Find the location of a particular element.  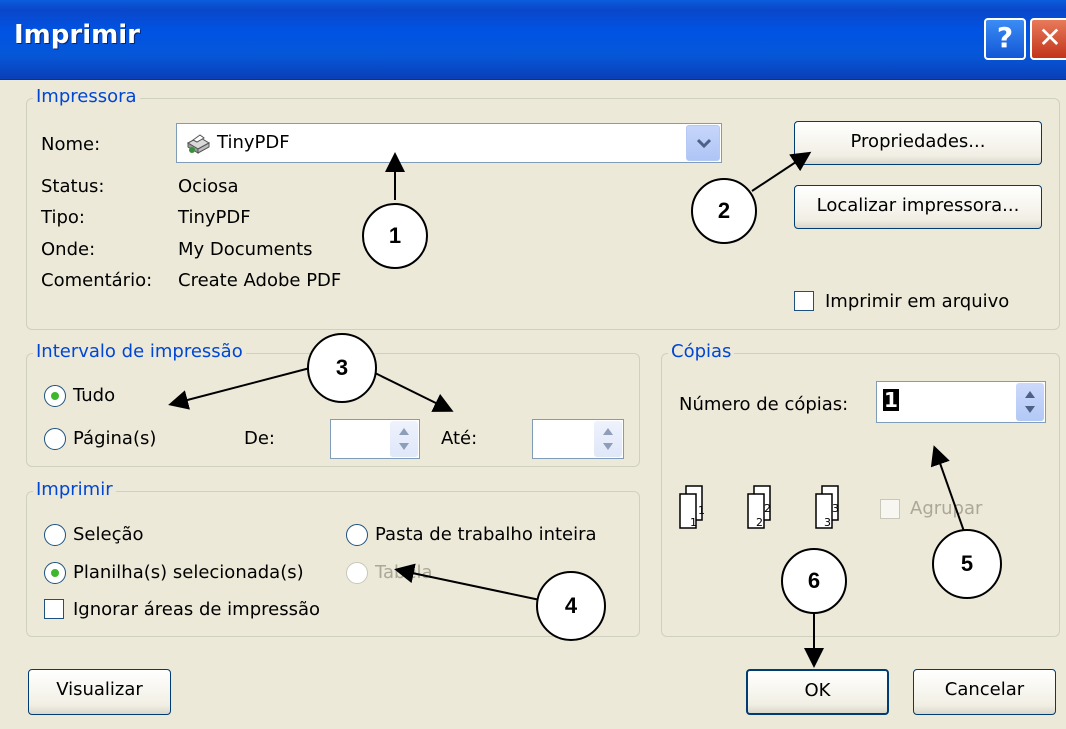

type-value: TinyPDF is located at coordinates (214, 217).